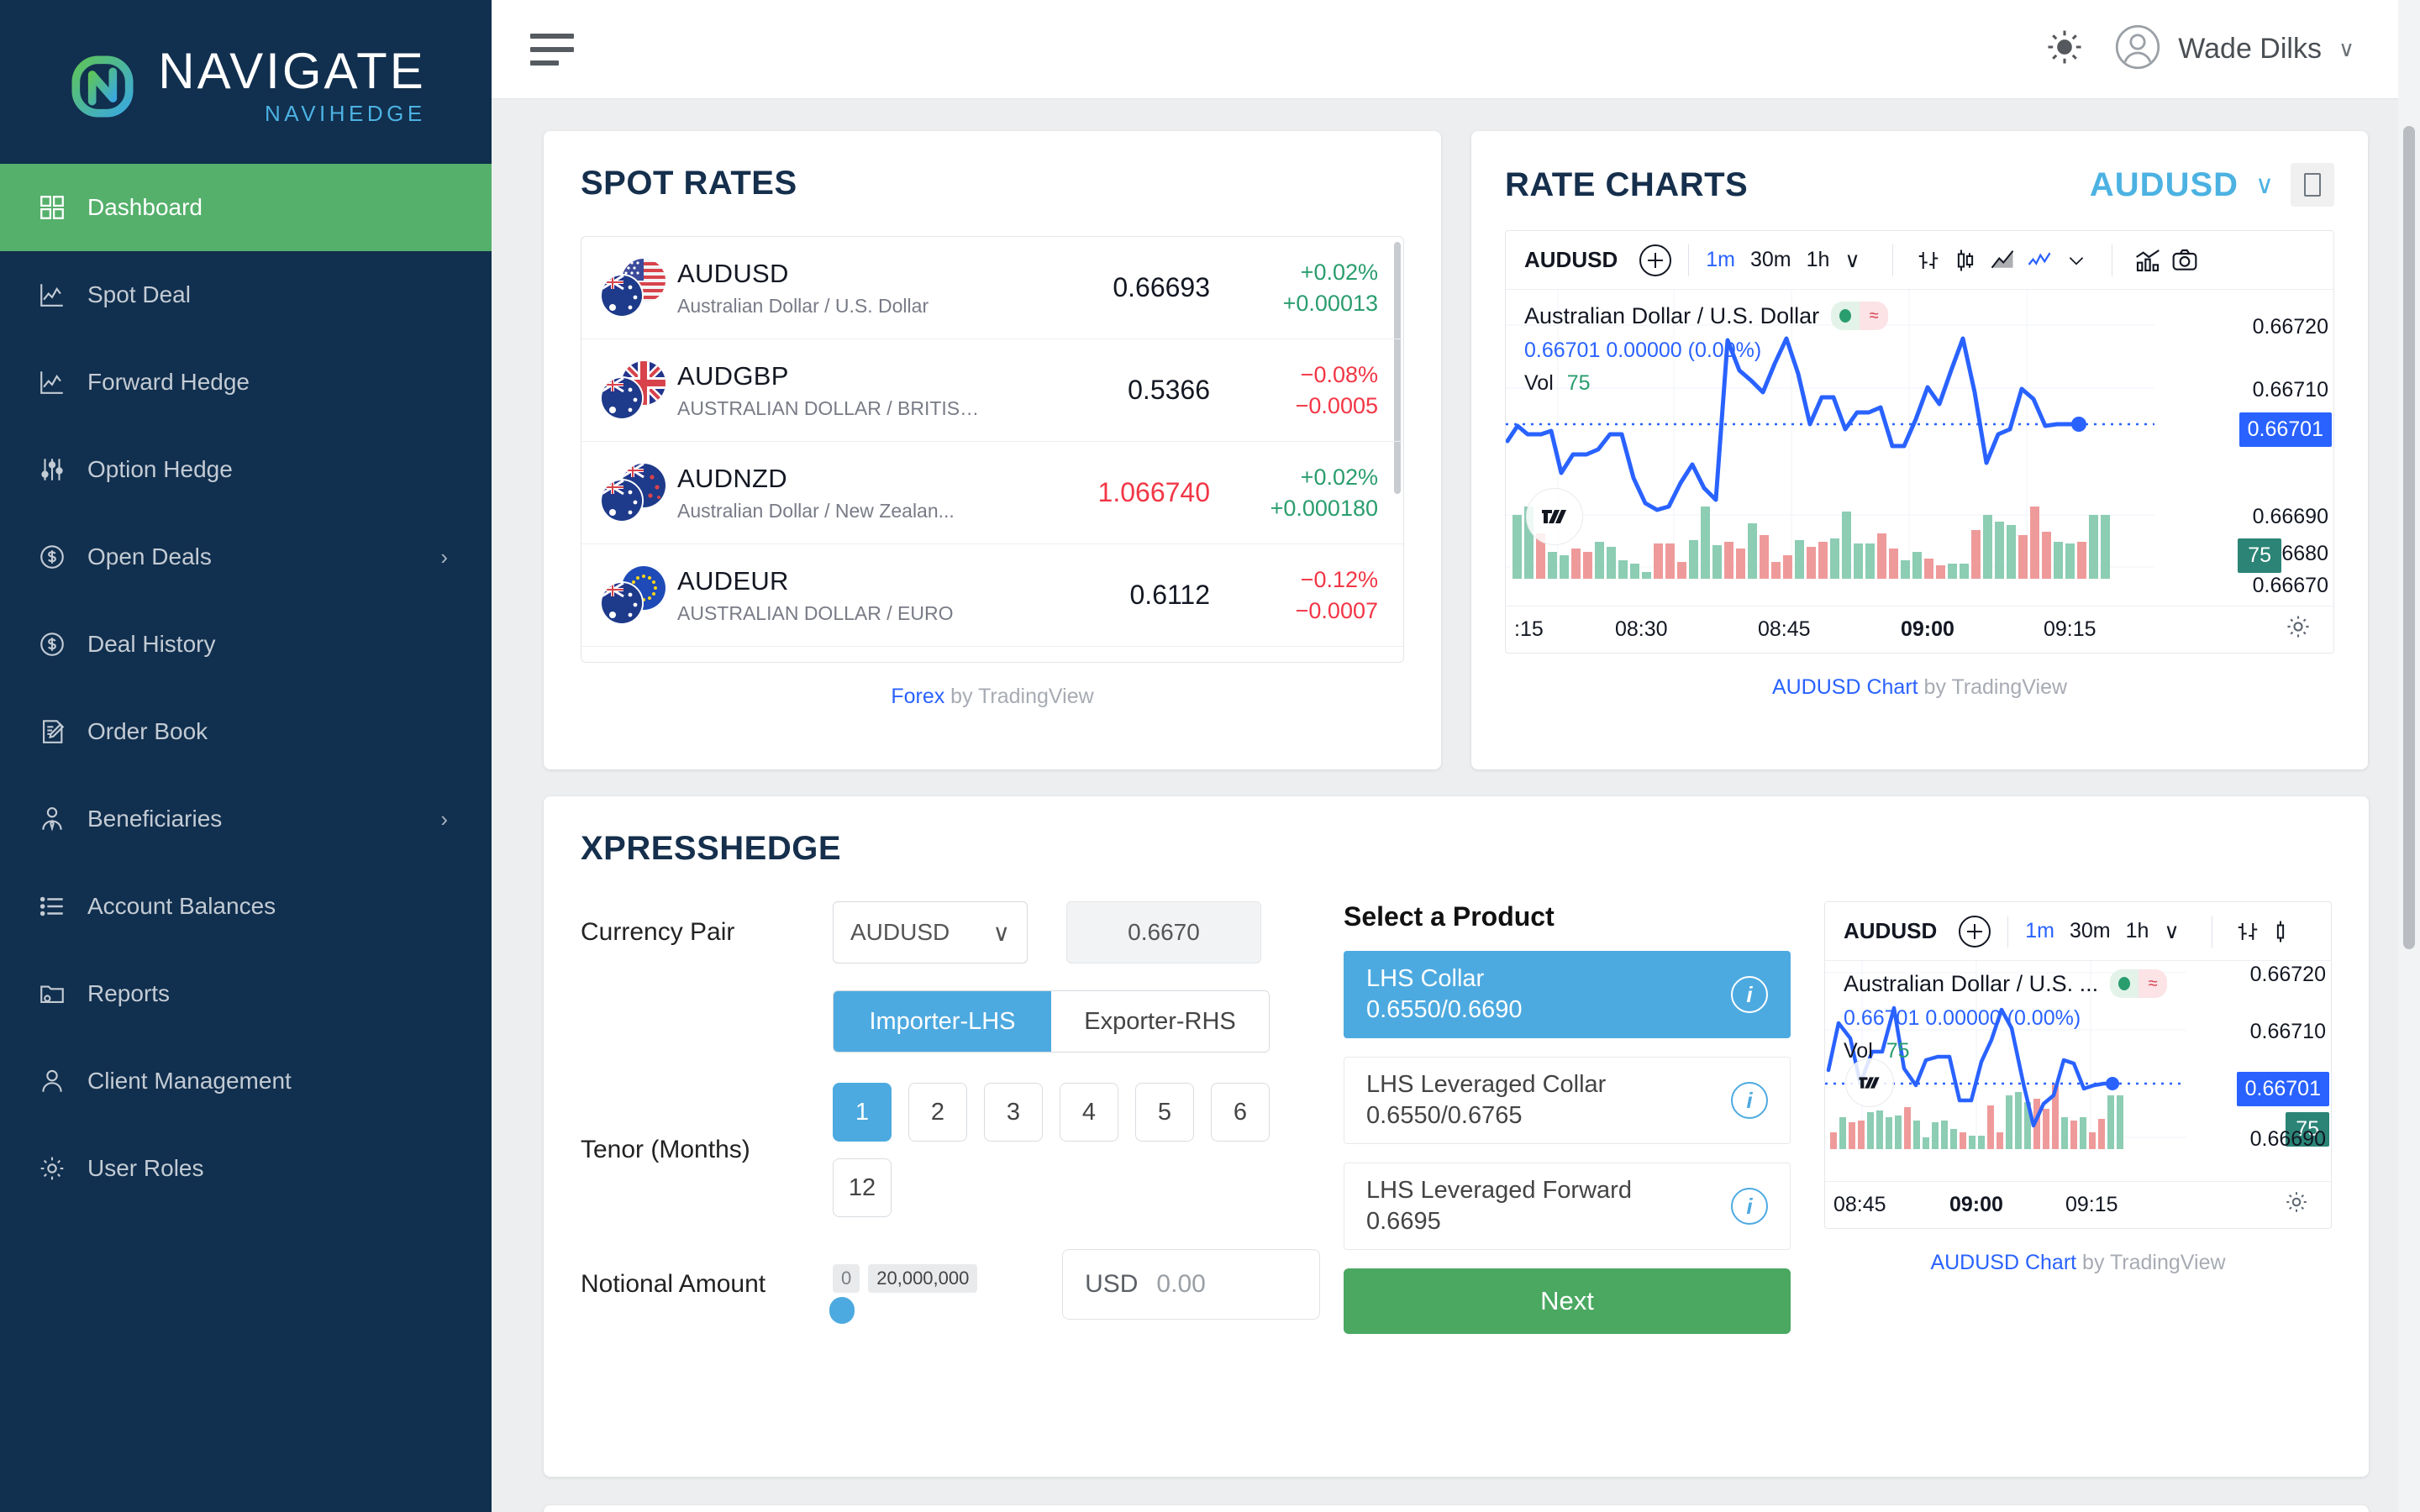 The height and width of the screenshot is (1512, 2420). What do you see at coordinates (345, 113) in the screenshot?
I see `brand-subtitle: NAVIHEDGE` at bounding box center [345, 113].